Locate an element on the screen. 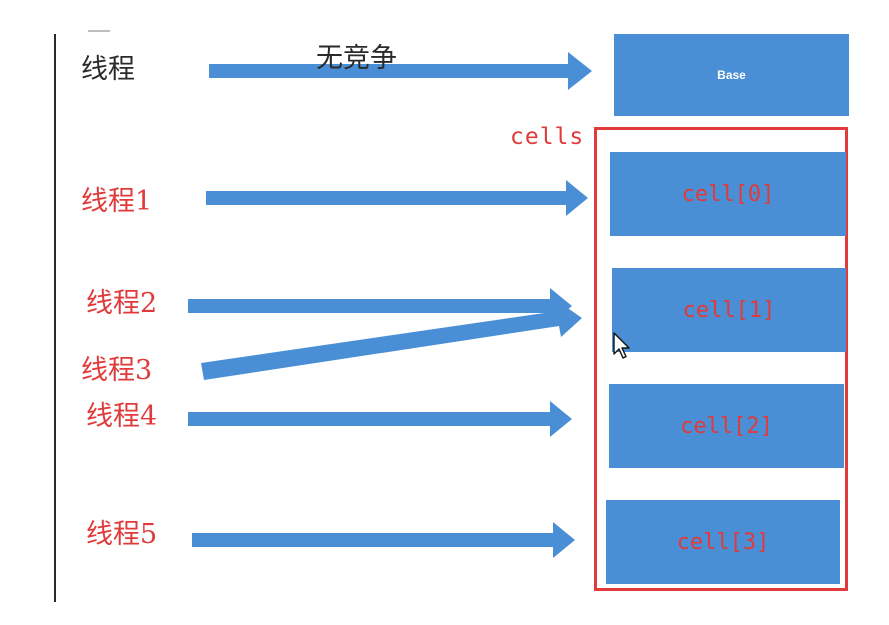 Image resolution: width=889 pixels, height=625 pixels. thread-5-label: 线程5 is located at coordinates (122, 534).